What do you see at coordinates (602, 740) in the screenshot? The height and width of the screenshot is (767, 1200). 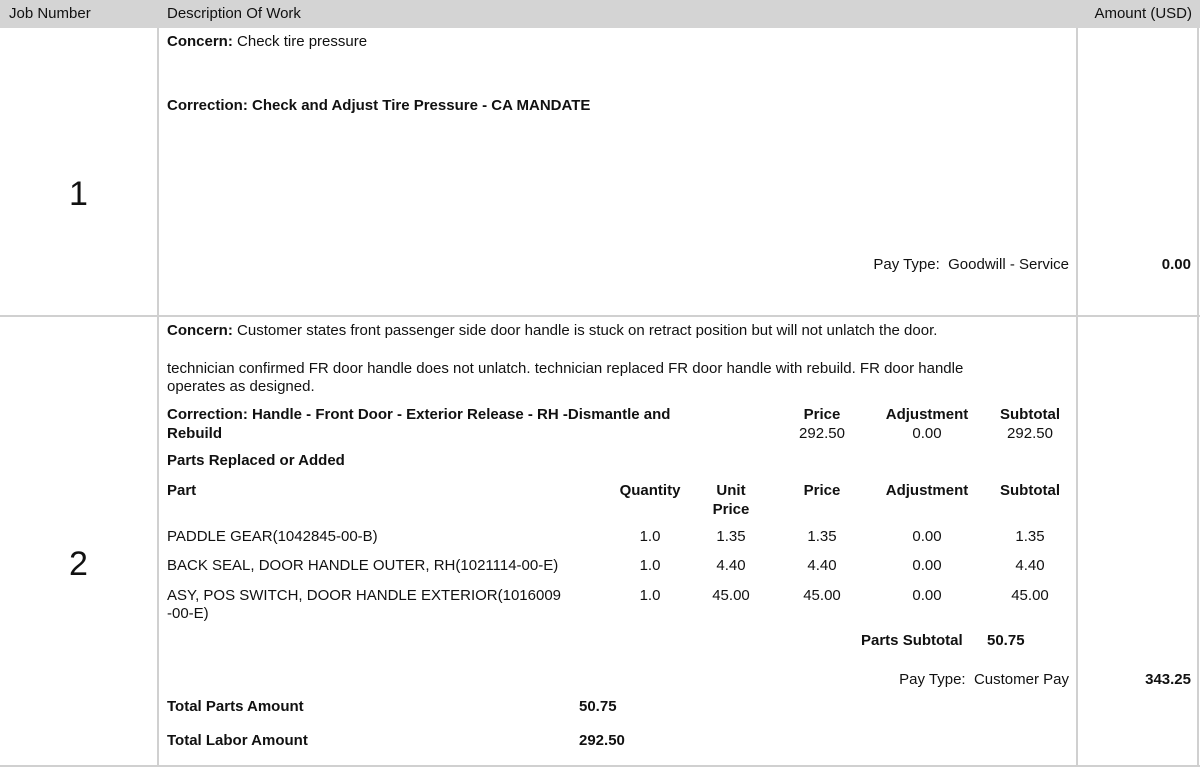 I see `total-labor-value: 292.50` at bounding box center [602, 740].